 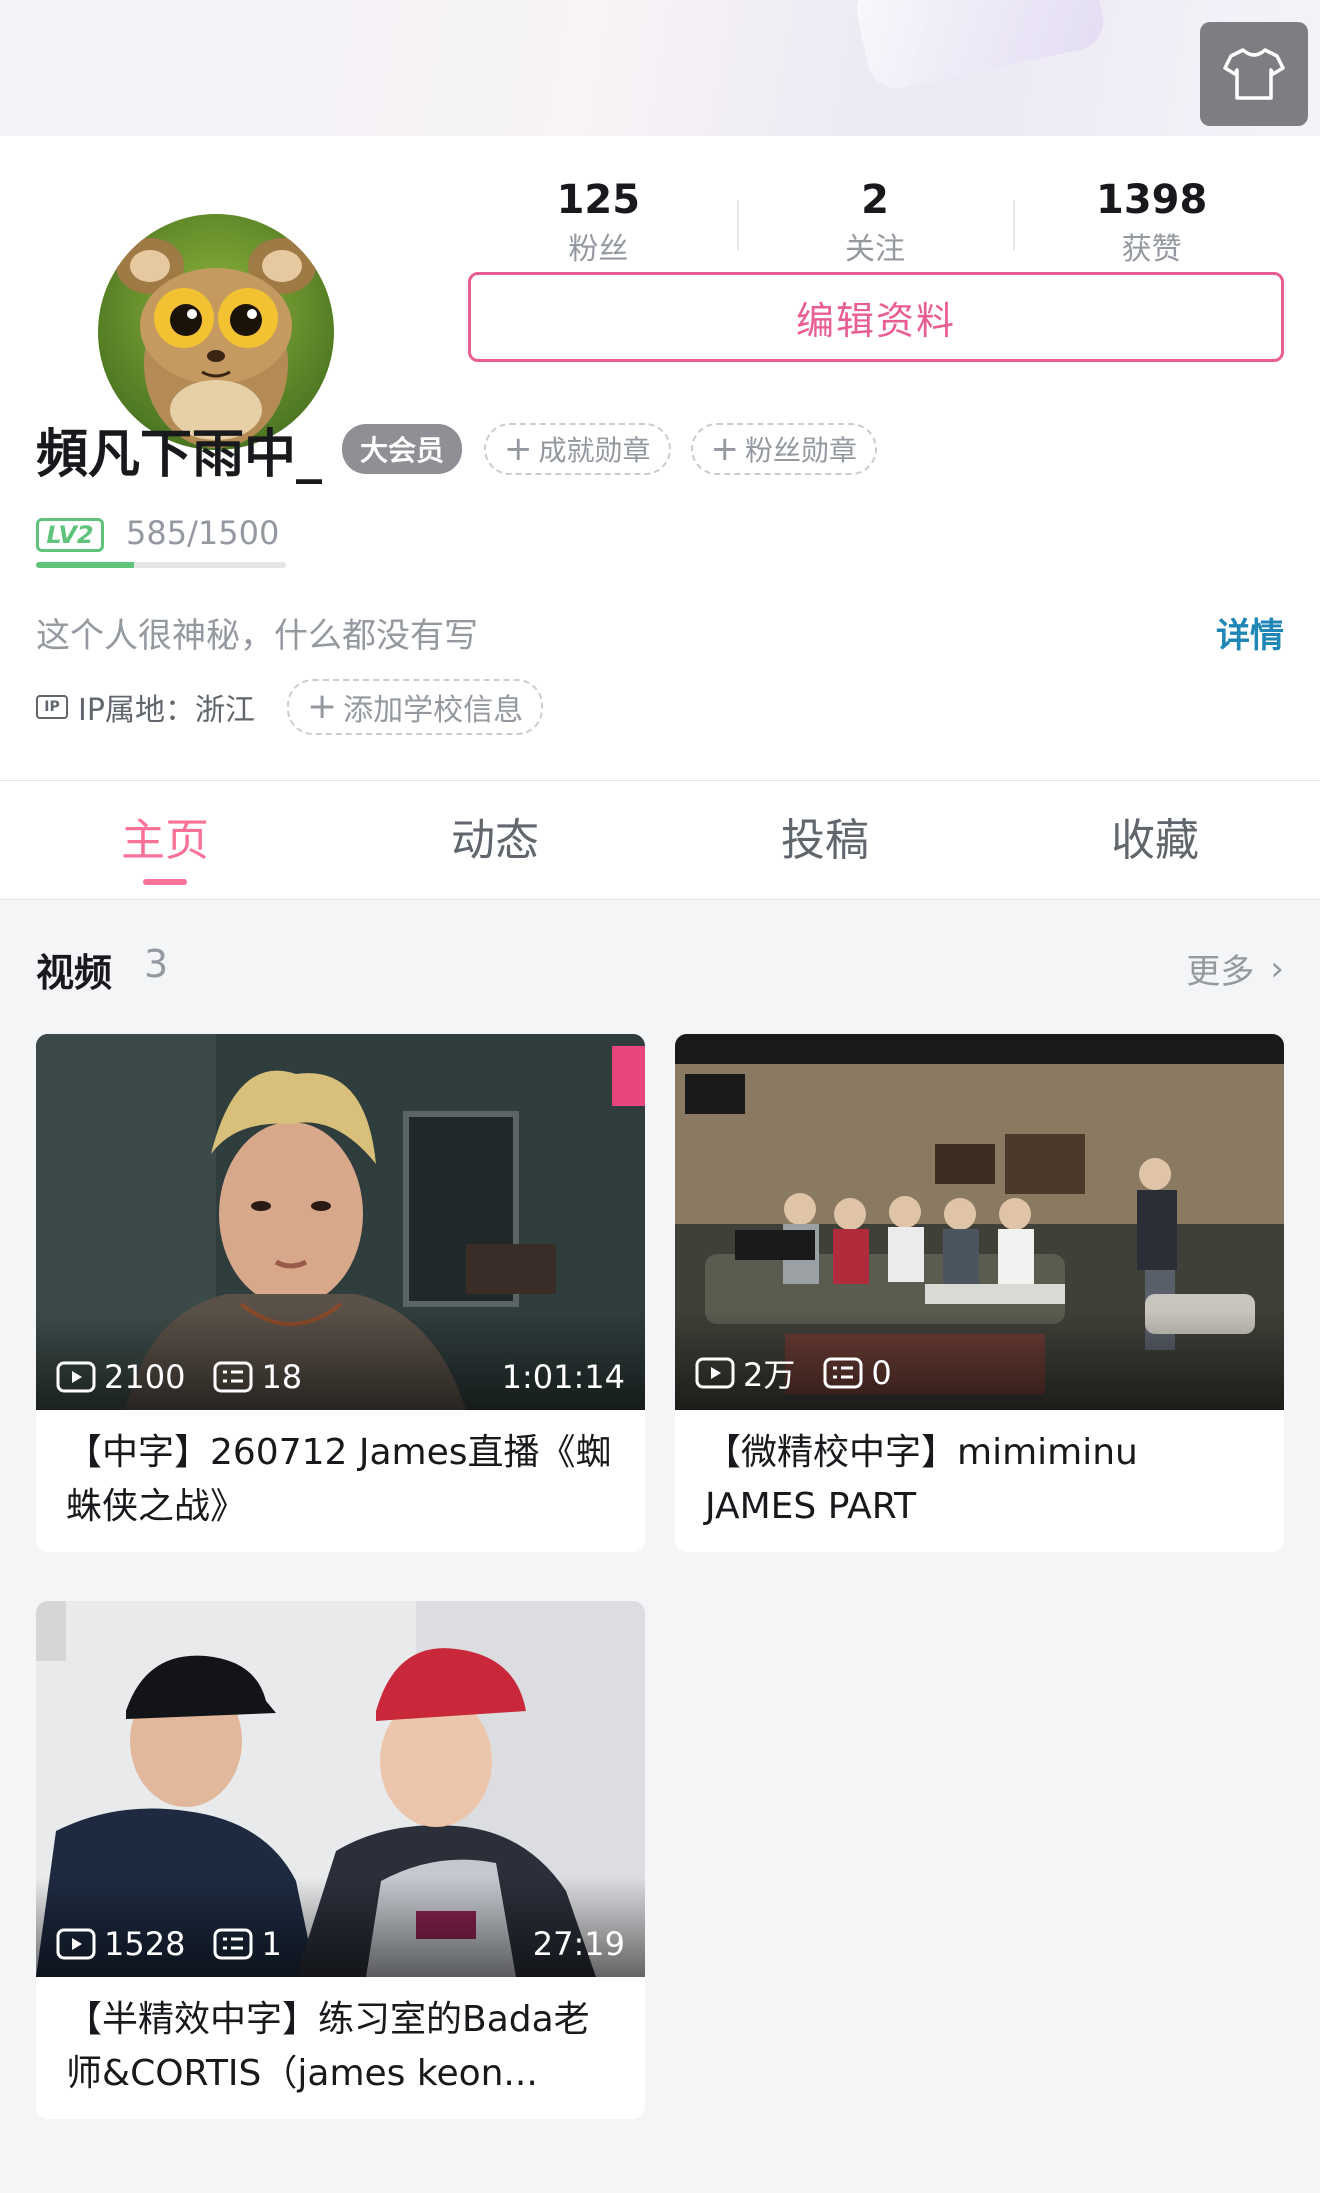 What do you see at coordinates (801, 450) in the screenshot?
I see `fan-badge-label: 粉丝勋章` at bounding box center [801, 450].